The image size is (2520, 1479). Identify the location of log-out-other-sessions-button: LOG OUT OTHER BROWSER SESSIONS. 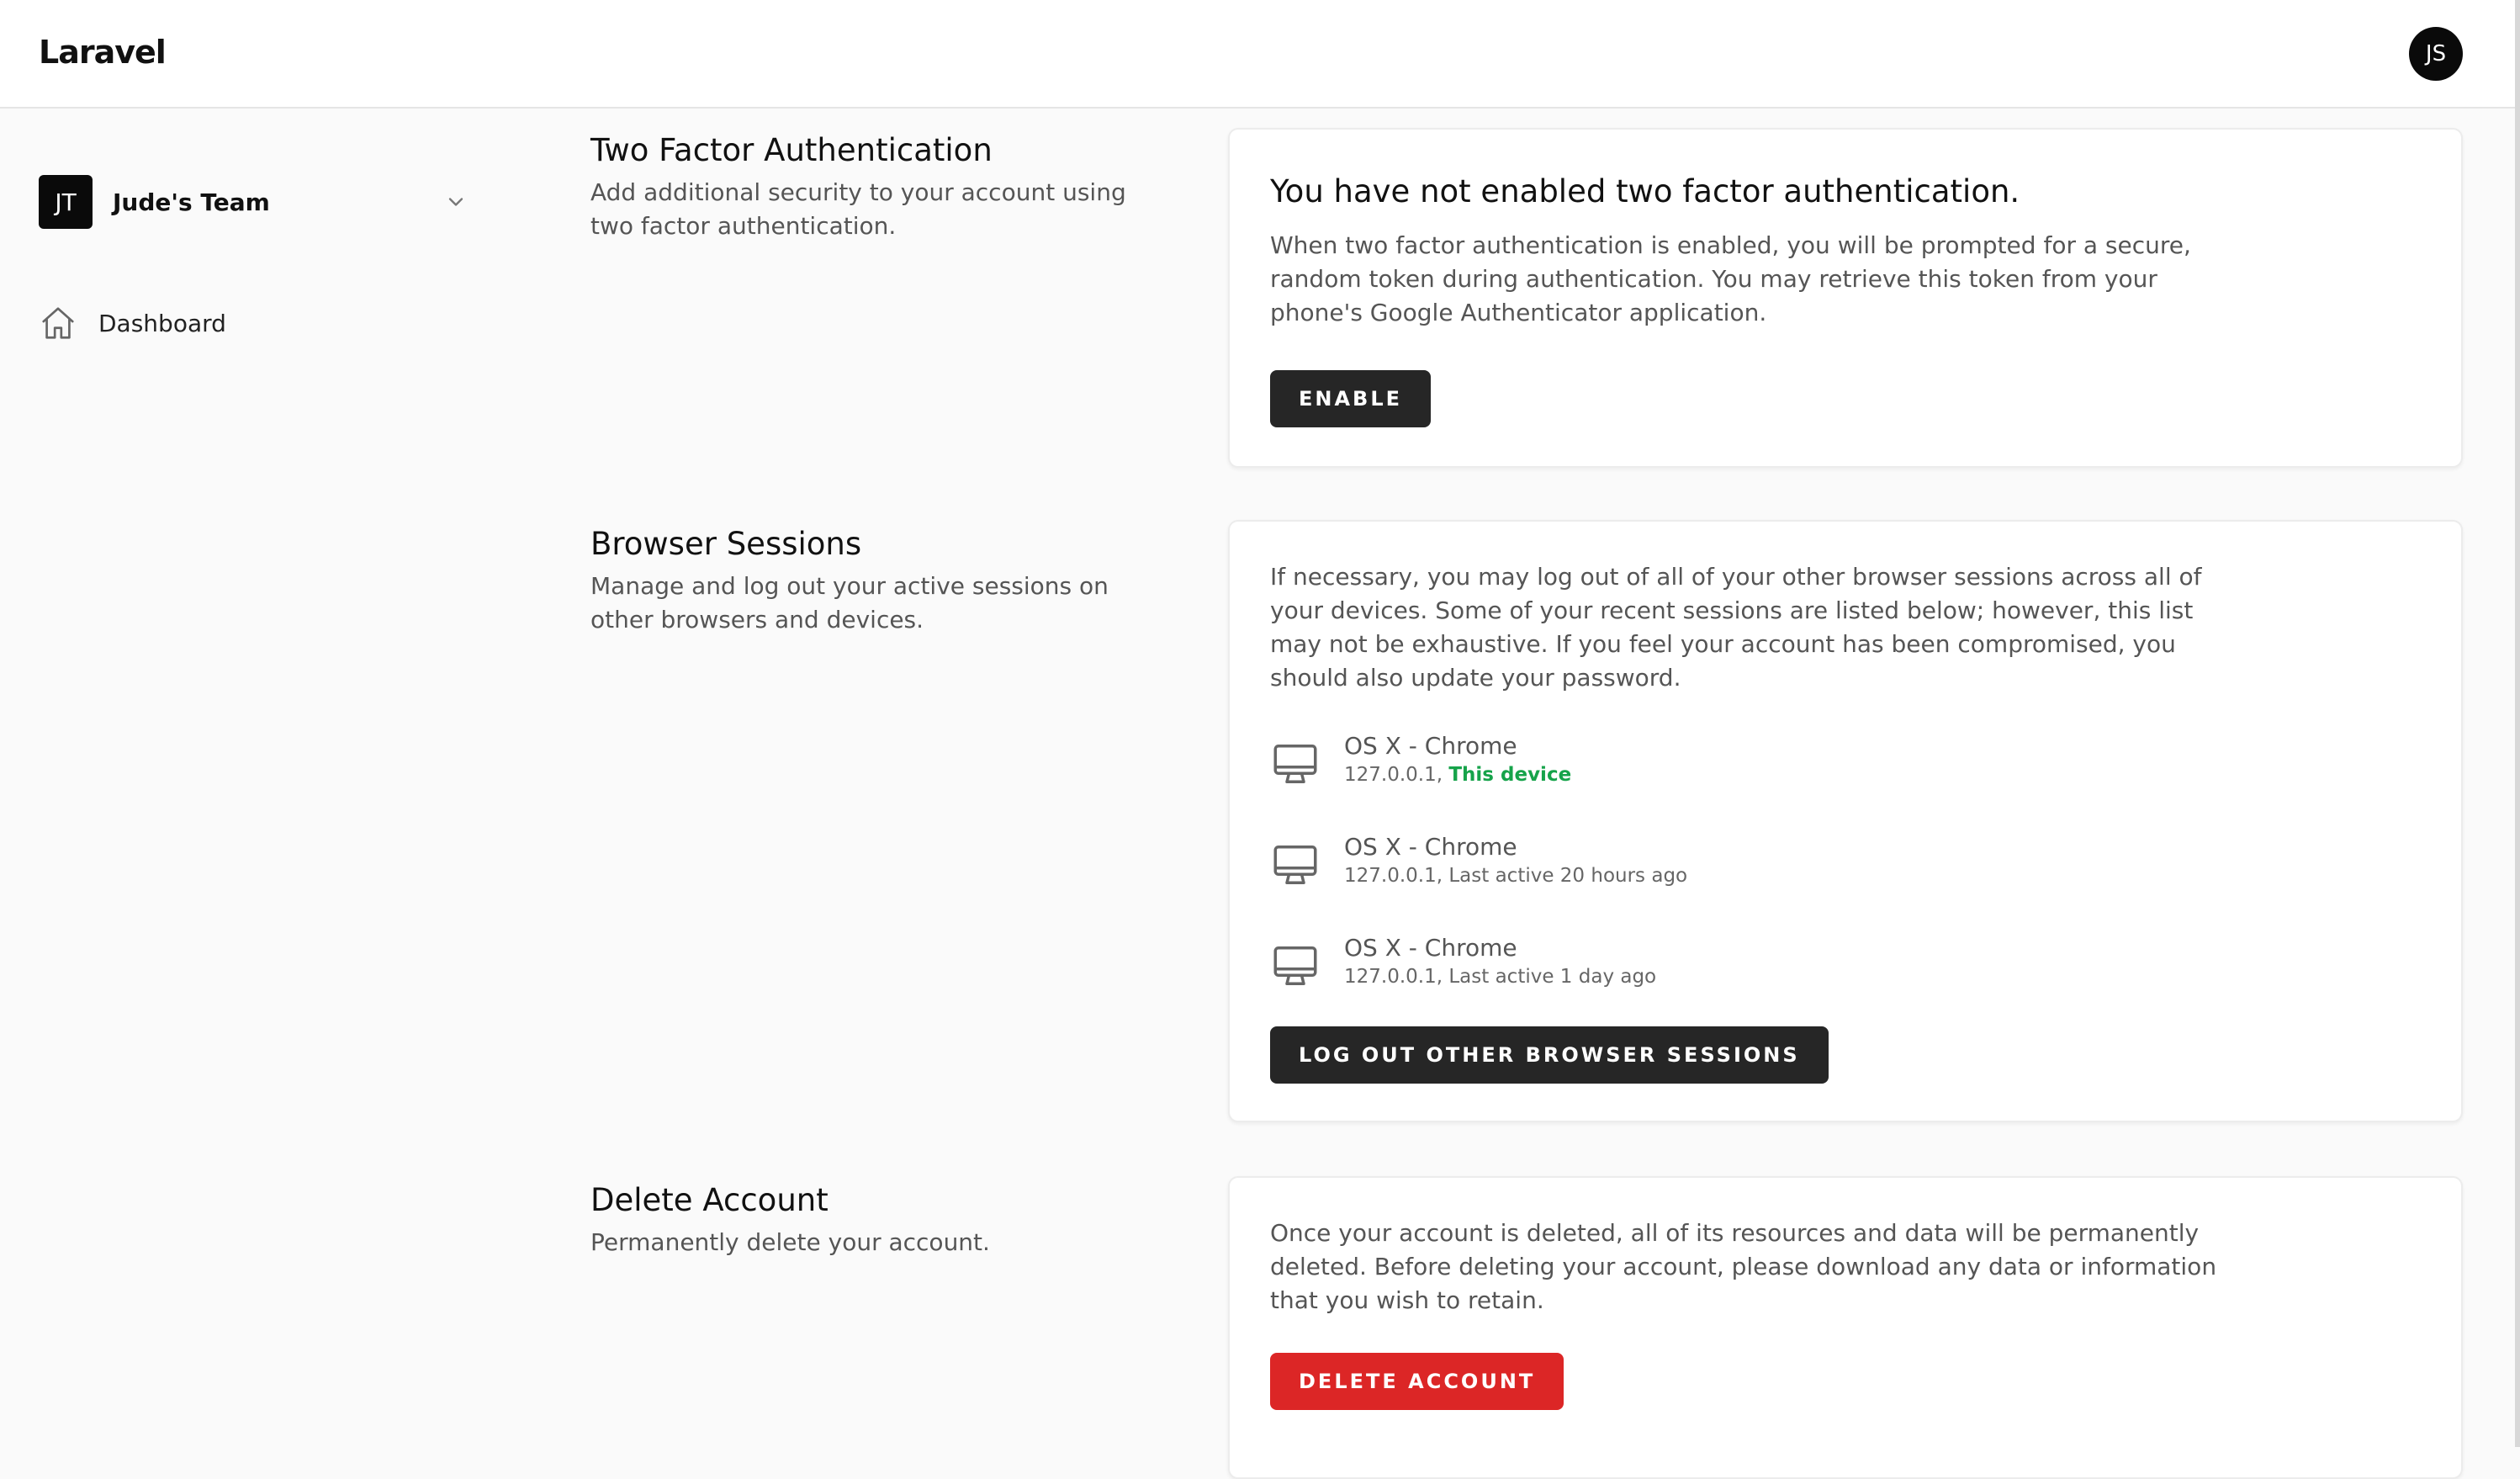
(1549, 1055).